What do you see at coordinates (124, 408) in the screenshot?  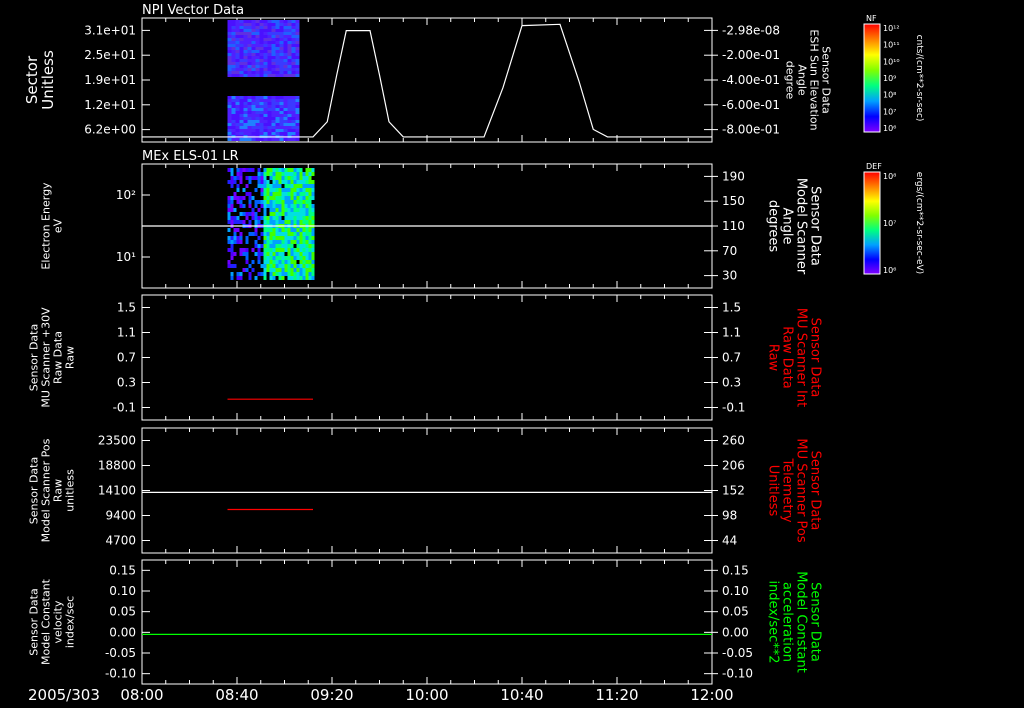 I see `y-tick-label-left: -0.1` at bounding box center [124, 408].